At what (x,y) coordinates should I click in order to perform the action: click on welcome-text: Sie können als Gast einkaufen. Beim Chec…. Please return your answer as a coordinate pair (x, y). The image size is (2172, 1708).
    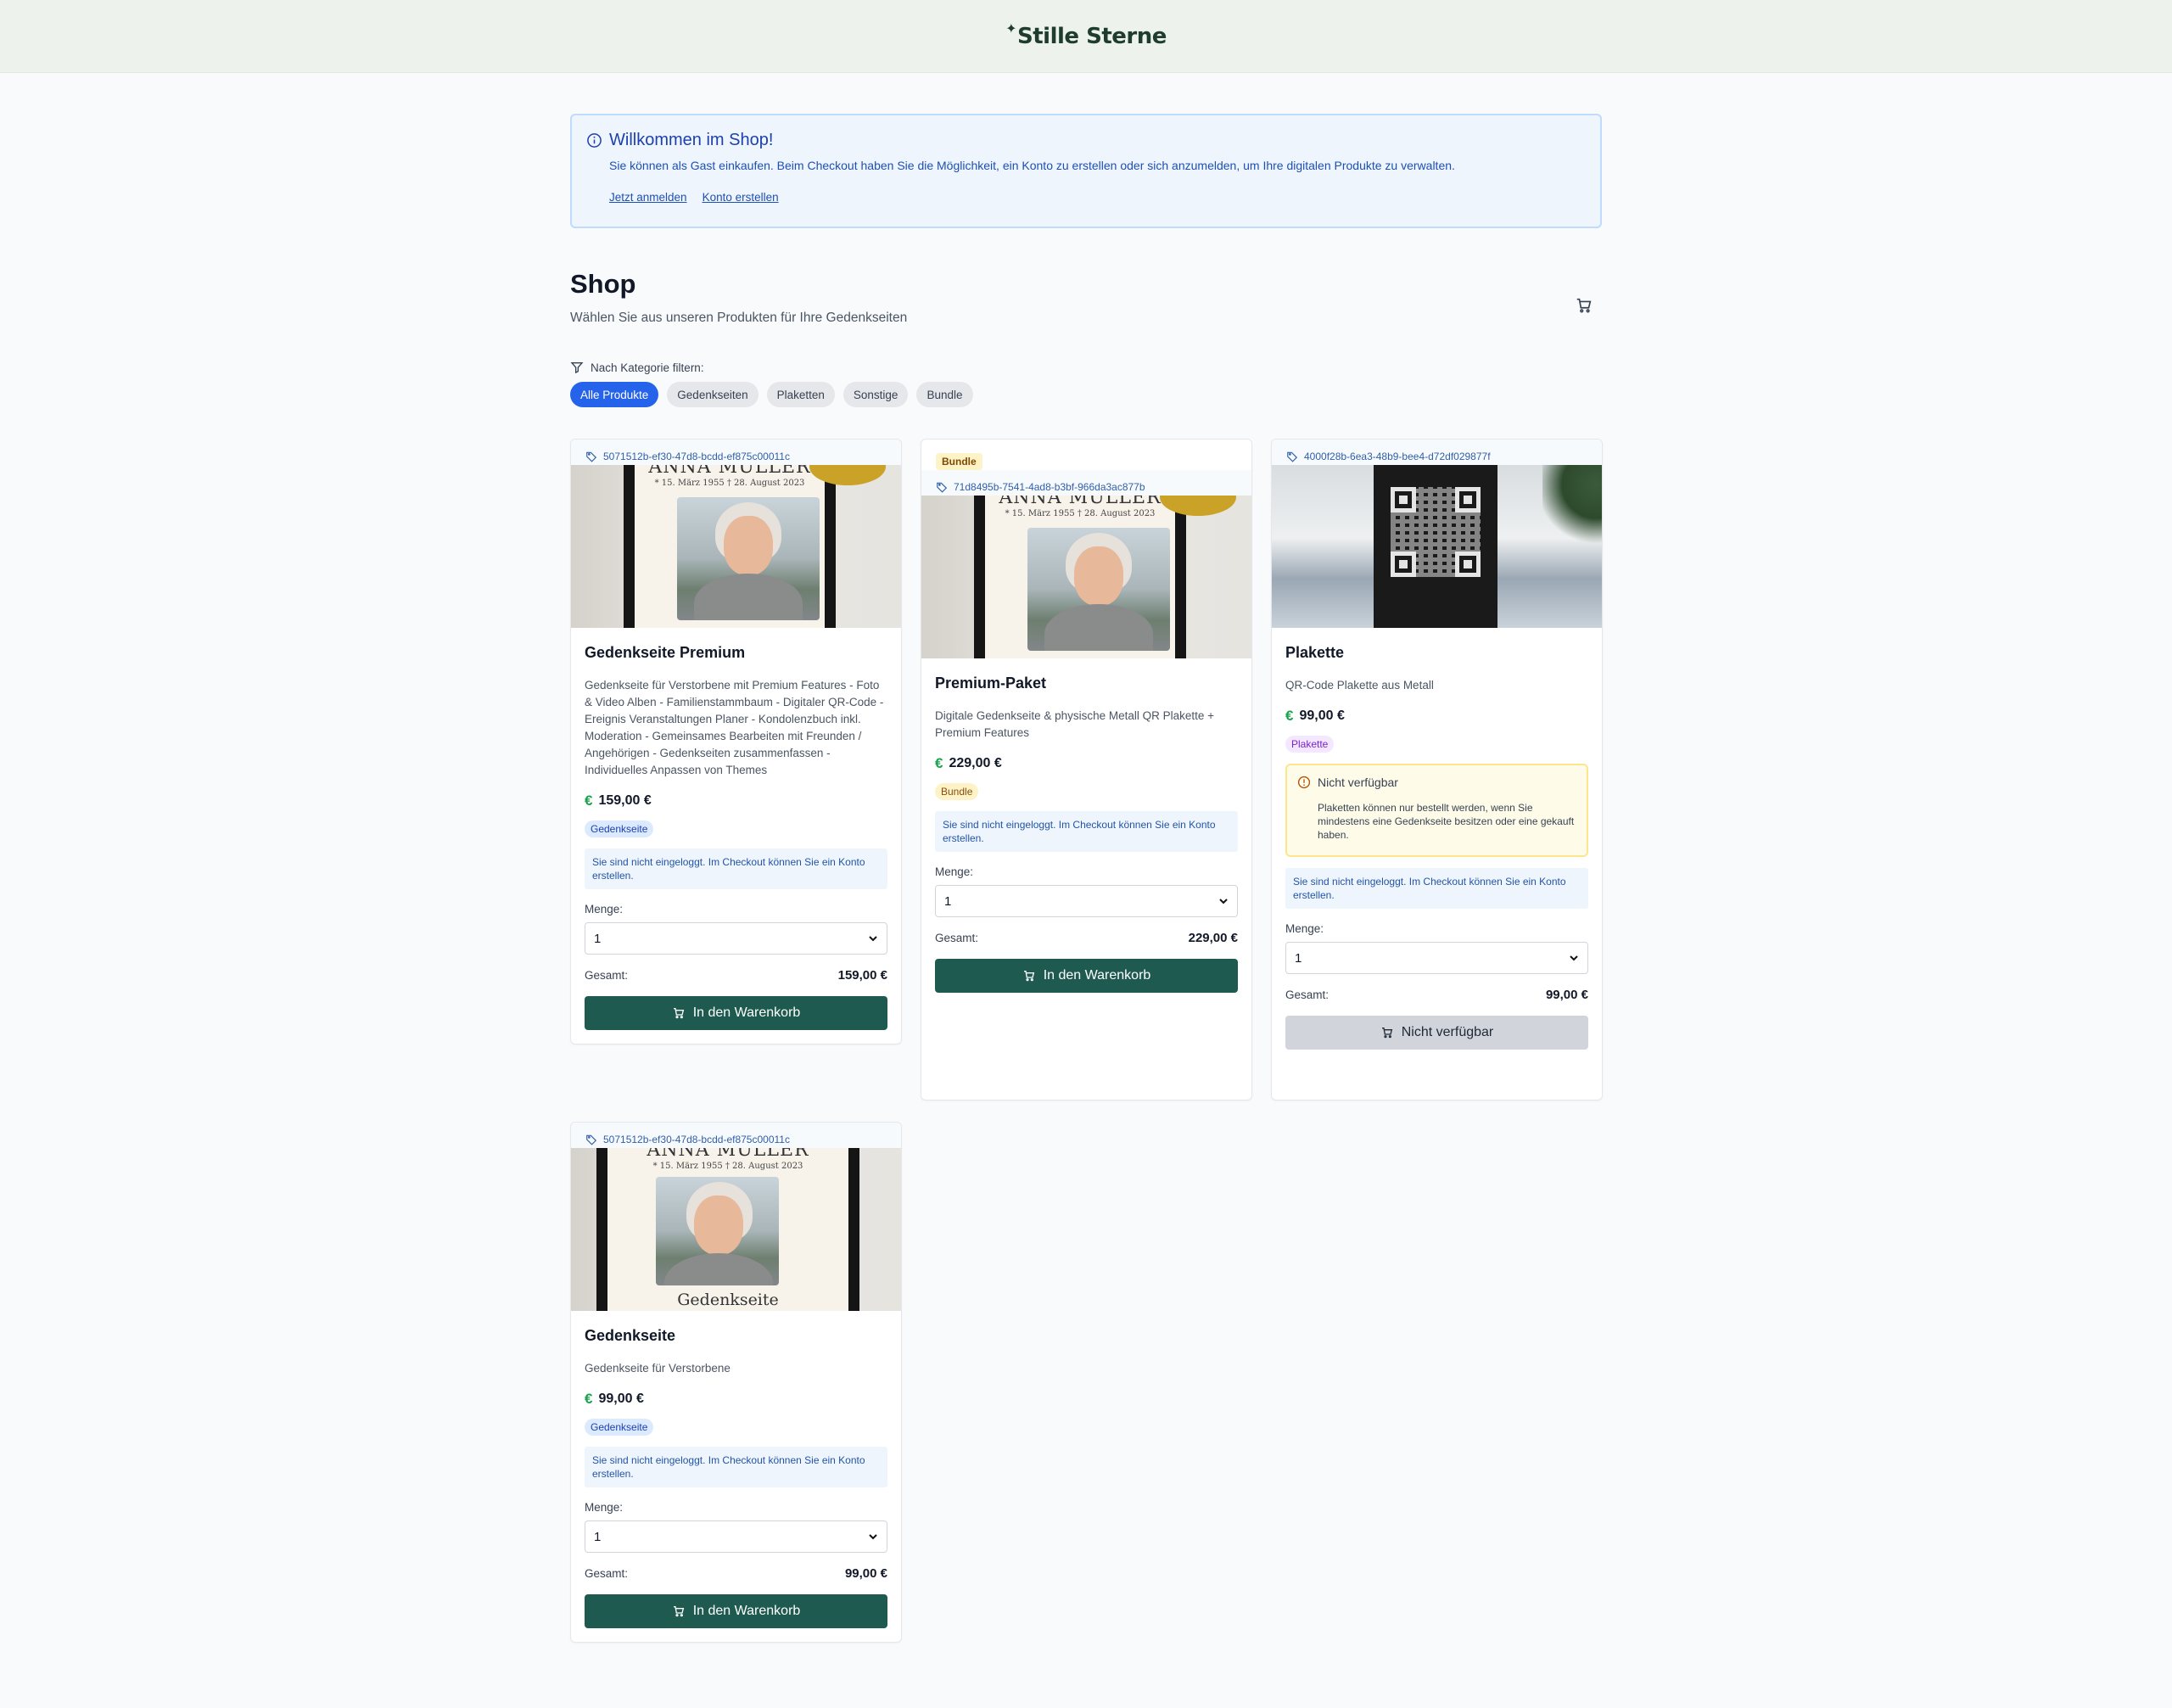
    Looking at the image, I should click on (1032, 166).